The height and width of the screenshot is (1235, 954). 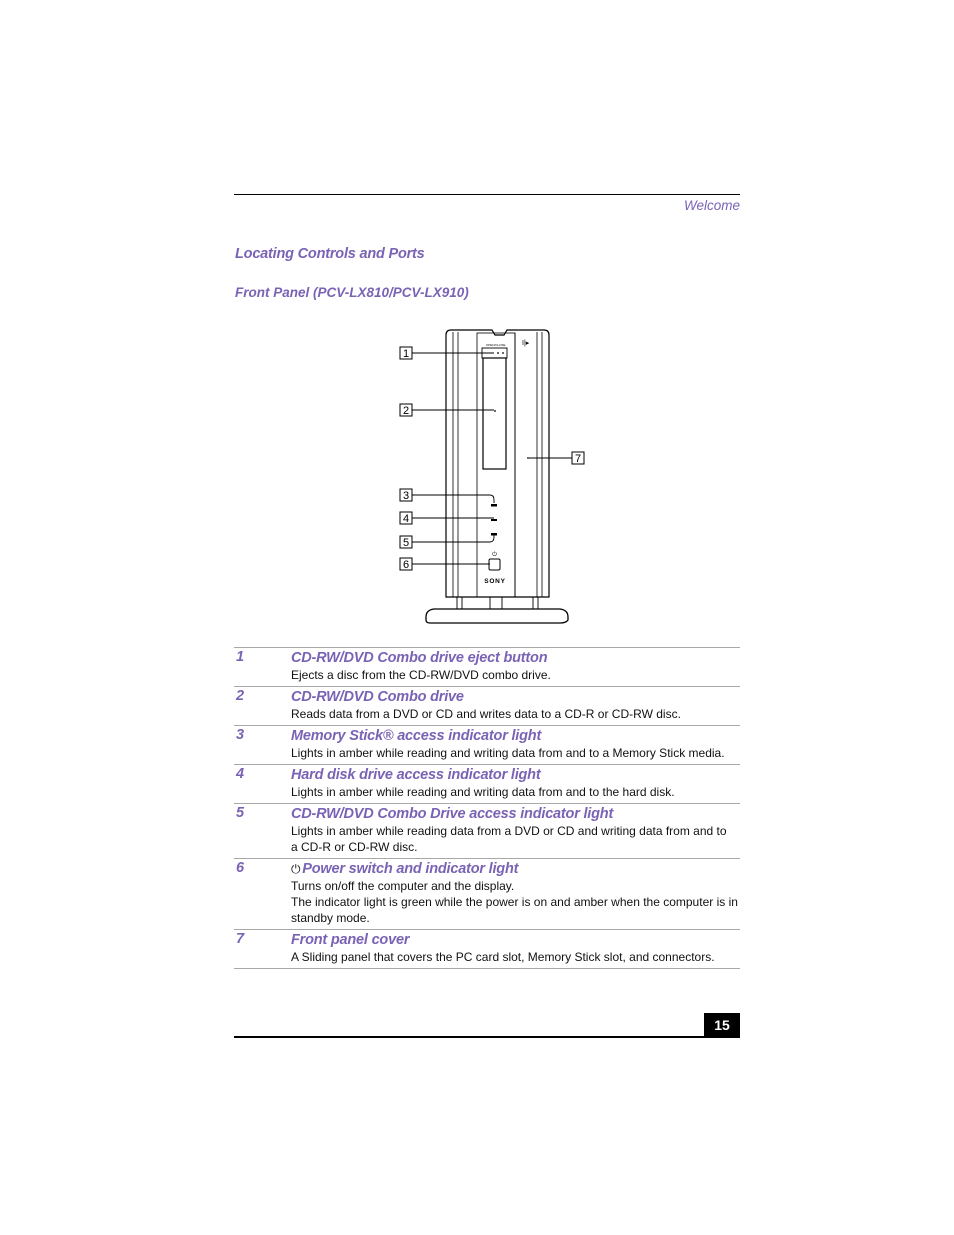 I want to click on svg-text: OPEN/CLOSE, so click(x=496, y=345).